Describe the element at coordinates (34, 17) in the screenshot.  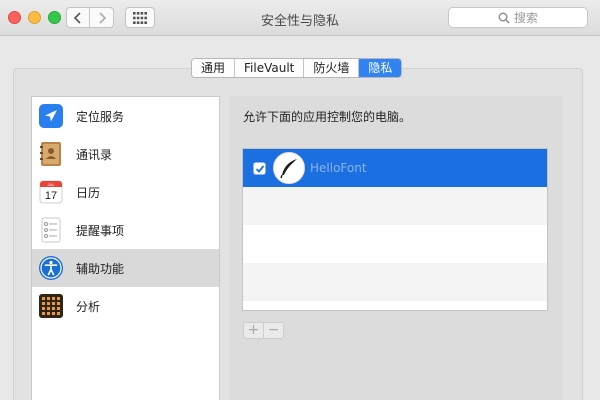
I see `minimize-window-button` at that location.